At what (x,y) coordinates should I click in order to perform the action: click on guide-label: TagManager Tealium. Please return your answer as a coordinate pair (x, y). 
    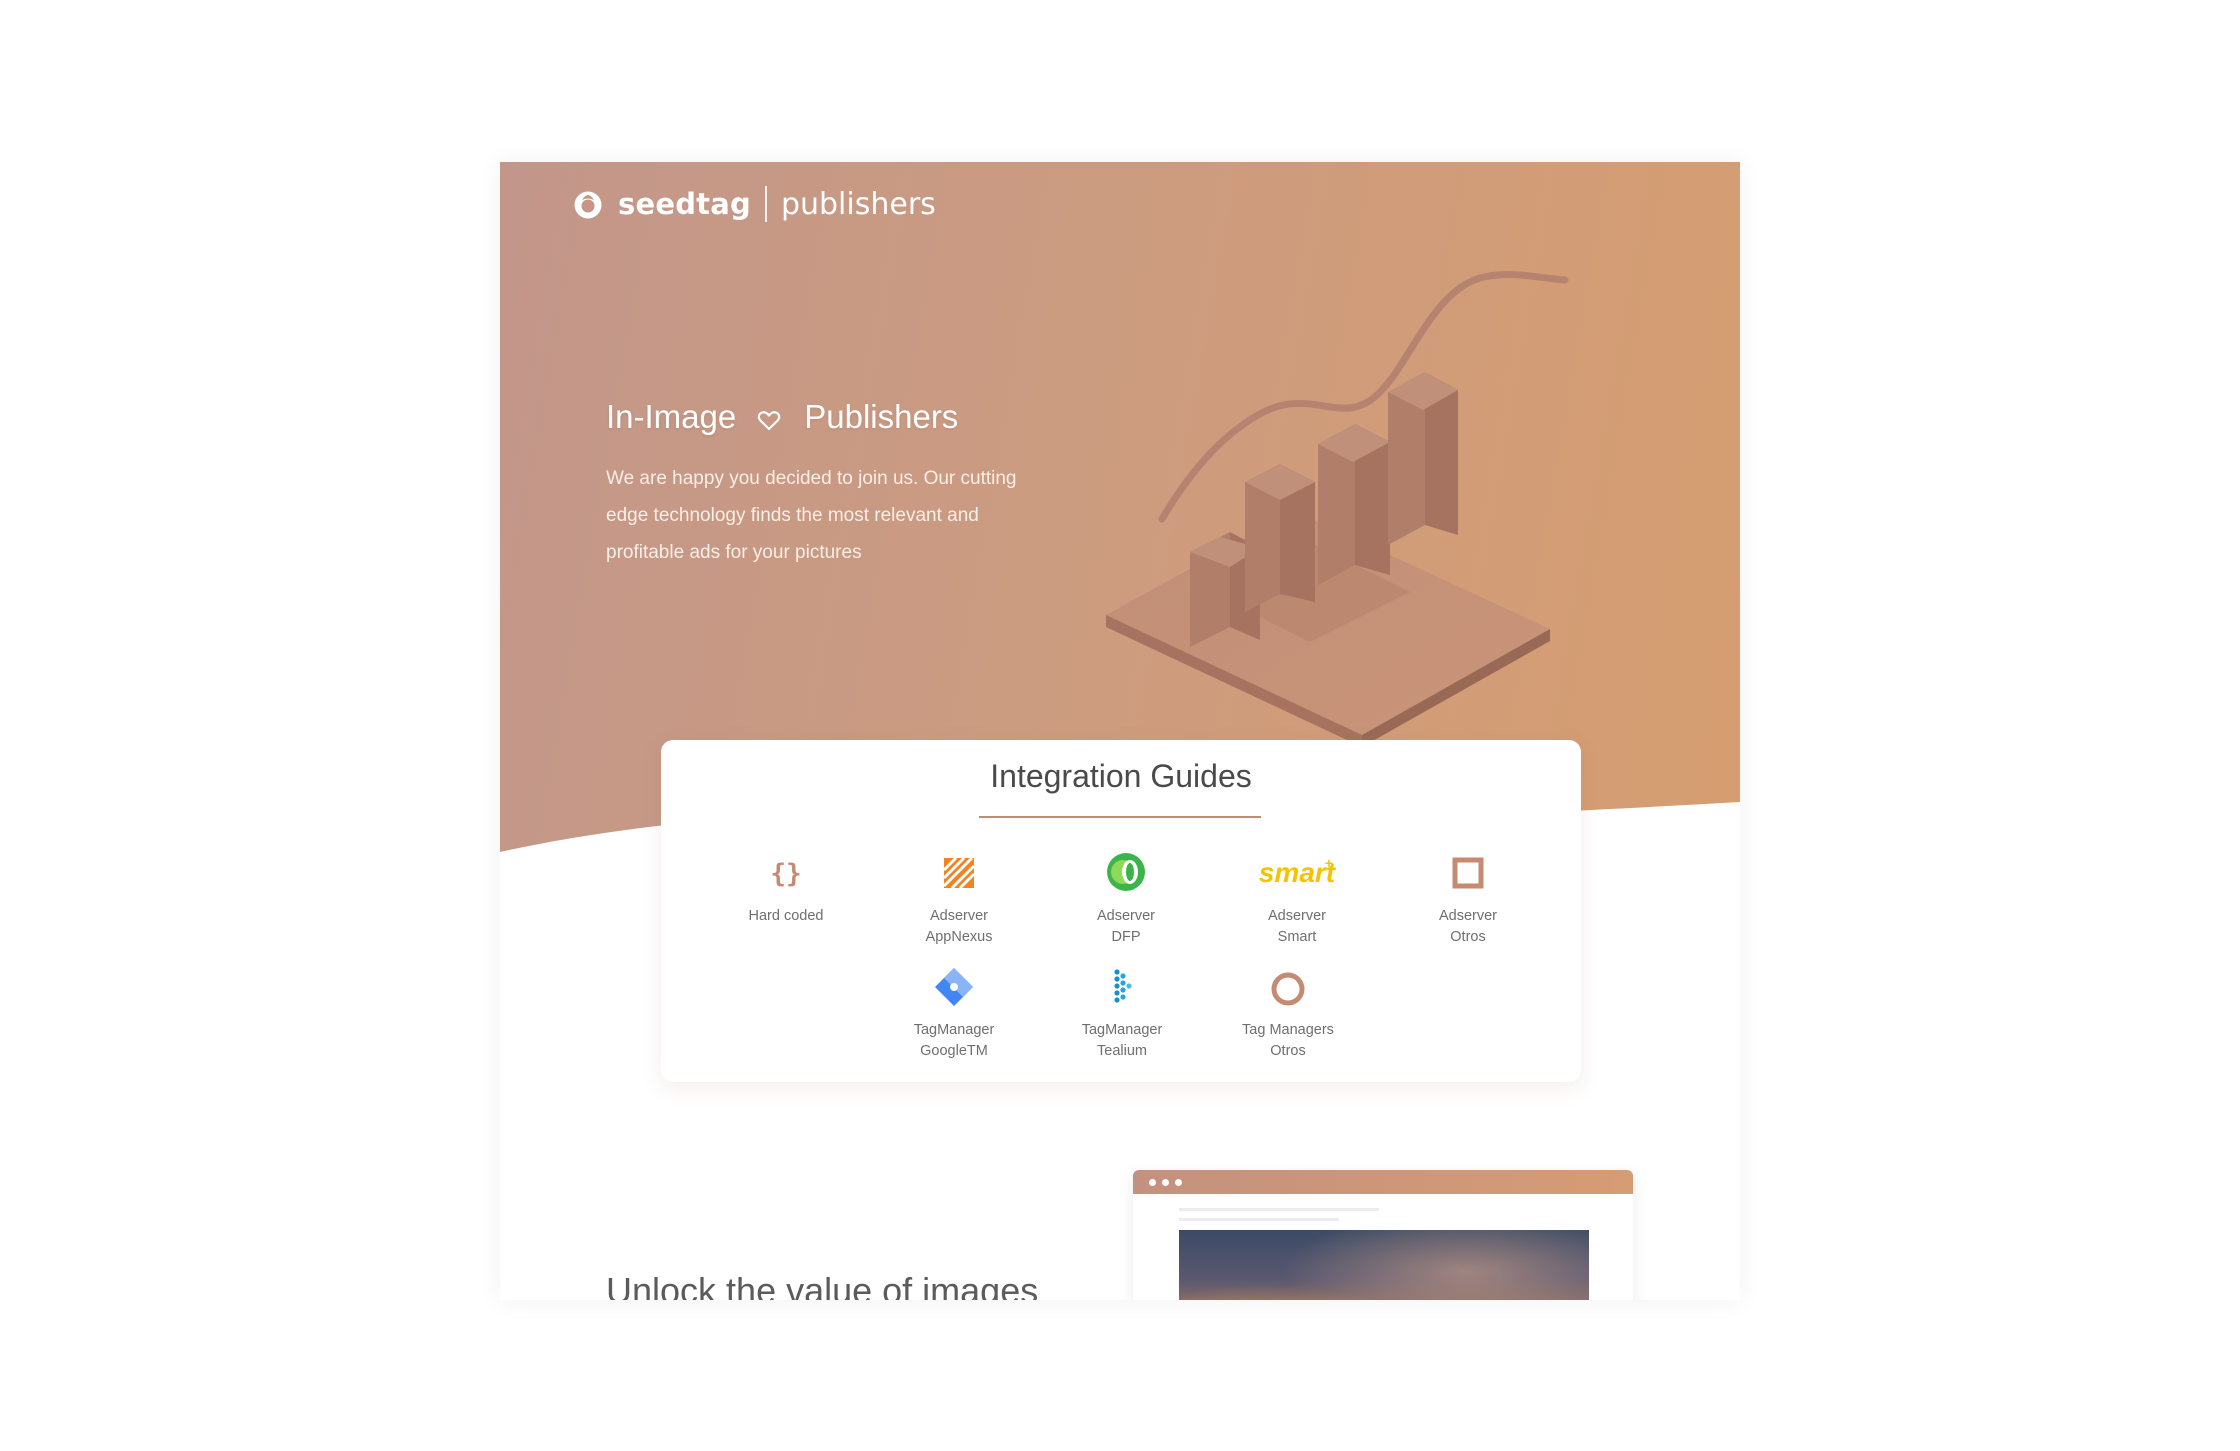
    Looking at the image, I should click on (1122, 1040).